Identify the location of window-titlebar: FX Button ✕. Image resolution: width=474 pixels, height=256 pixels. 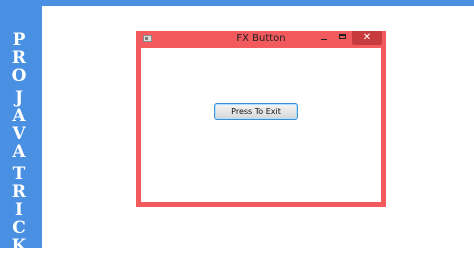
(261, 38).